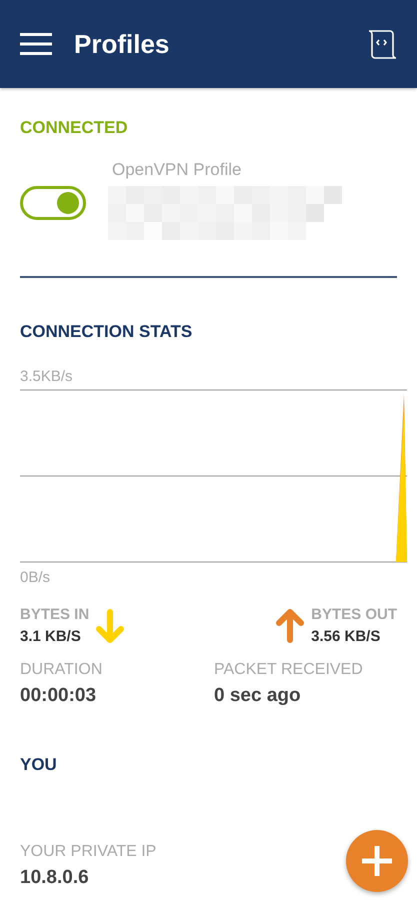  Describe the element at coordinates (62, 670) in the screenshot. I see `duration-label: DURATION` at that location.